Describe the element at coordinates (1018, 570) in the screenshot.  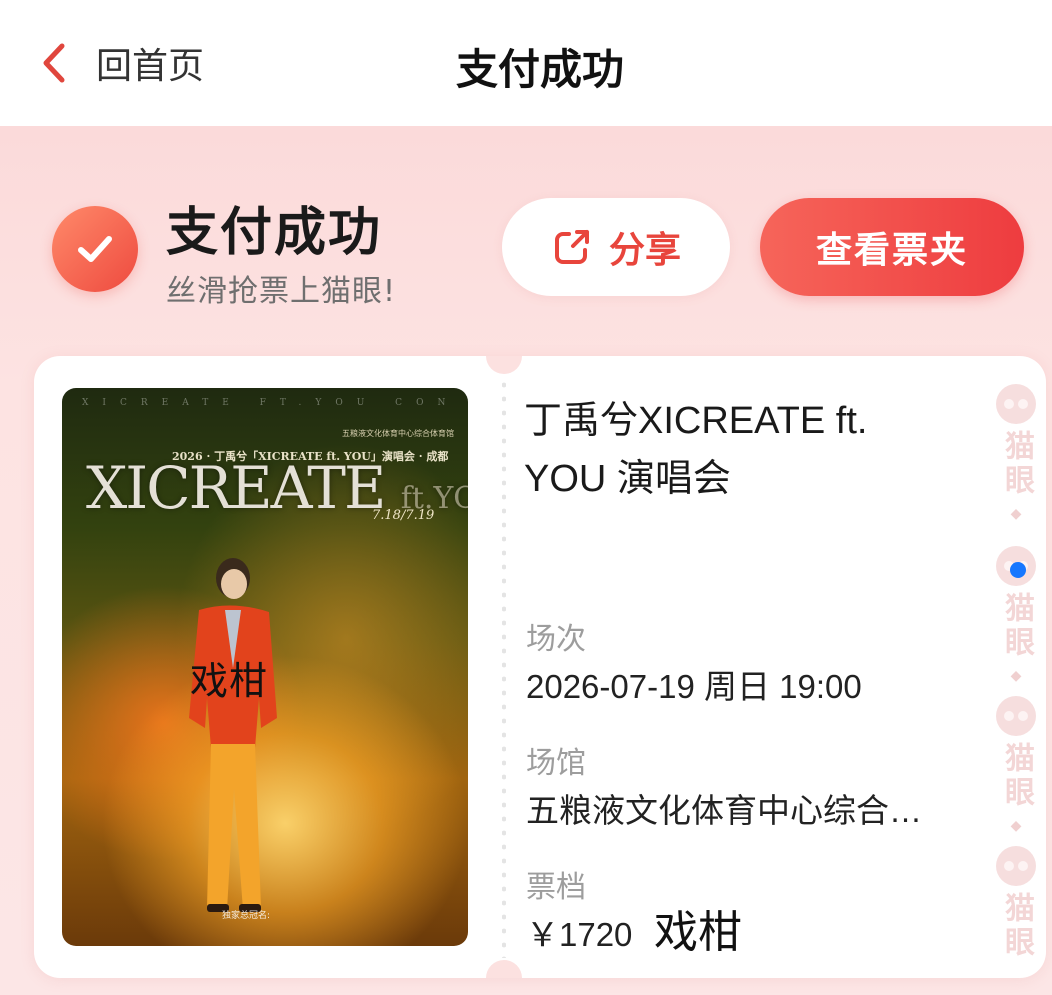
I see `touch-indicator-dot` at that location.